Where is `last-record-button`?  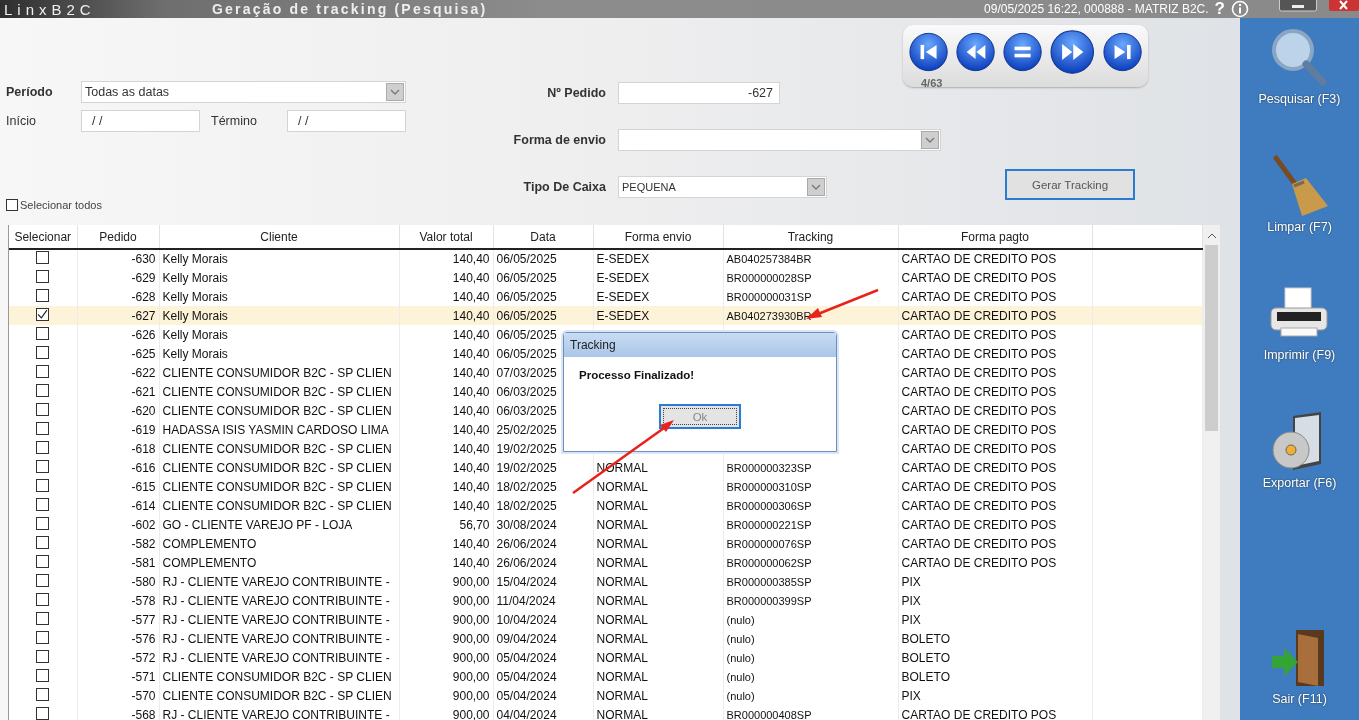 last-record-button is located at coordinates (1122, 52).